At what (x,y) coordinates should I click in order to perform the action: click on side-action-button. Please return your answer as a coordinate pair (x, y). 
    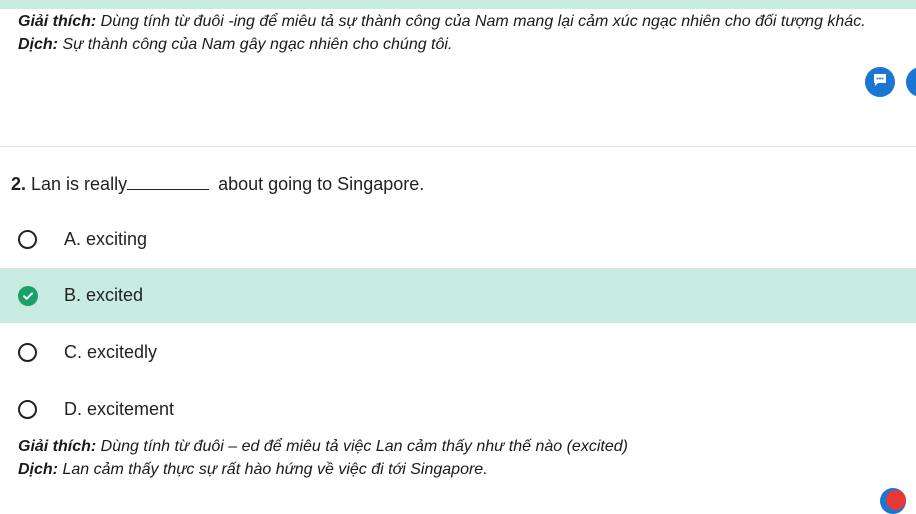
    Looking at the image, I should click on (911, 82).